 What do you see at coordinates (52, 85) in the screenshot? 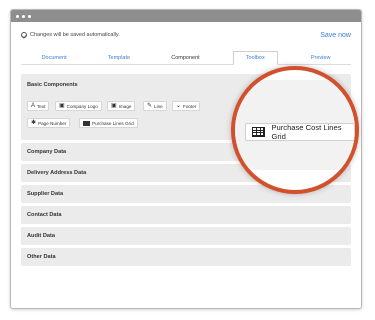
I see `basic-components-title: Basic Components` at bounding box center [52, 85].